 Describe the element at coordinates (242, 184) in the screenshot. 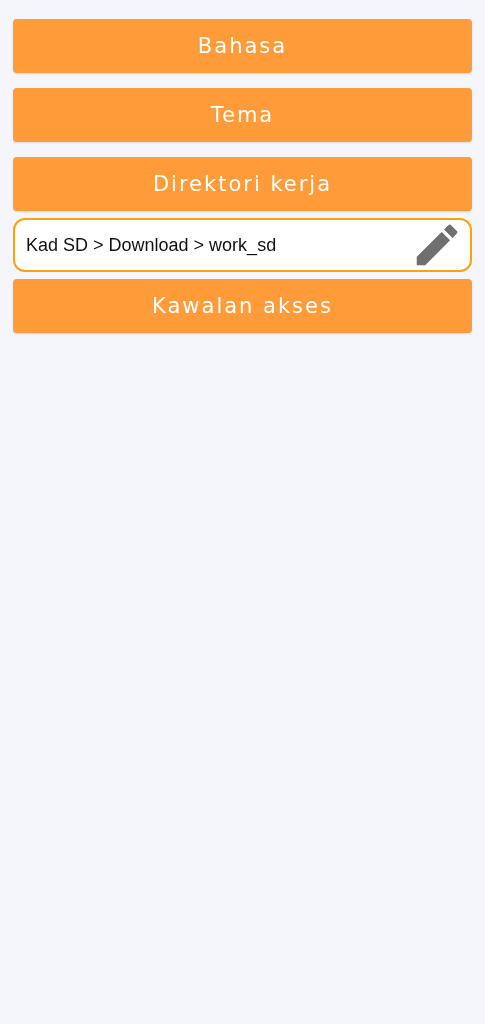

I see `settings-button: Direktori kerja` at that location.